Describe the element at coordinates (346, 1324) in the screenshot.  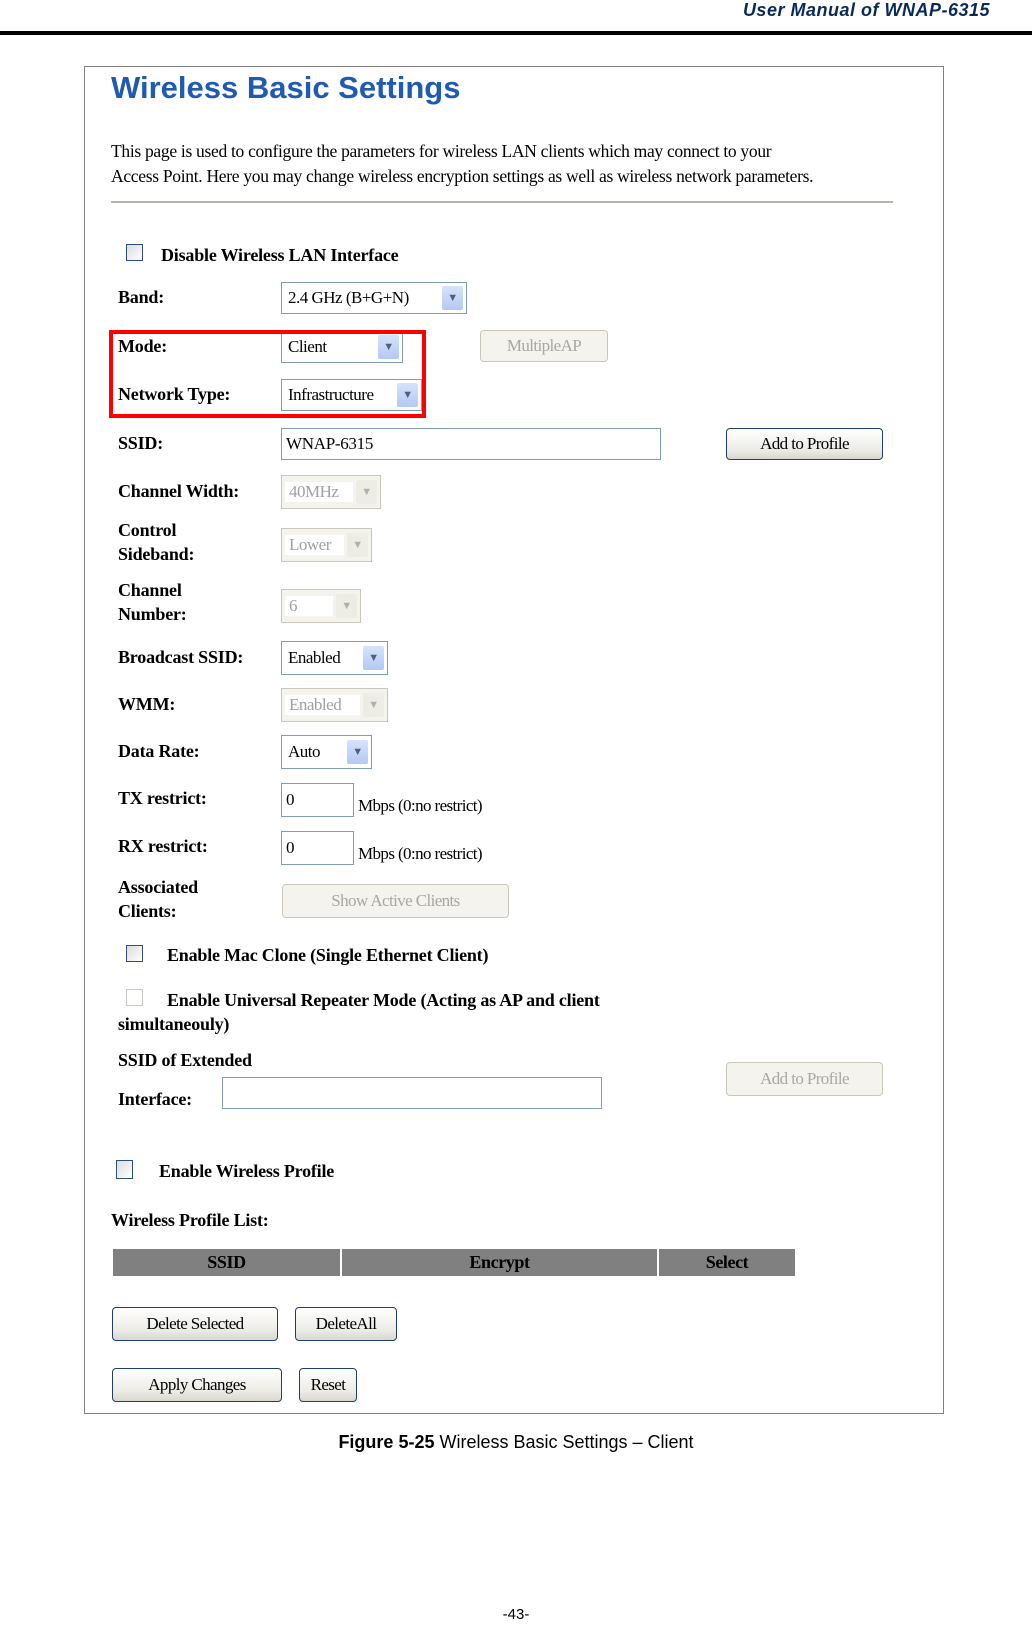
I see `delete-all-button: DeleteAll` at that location.